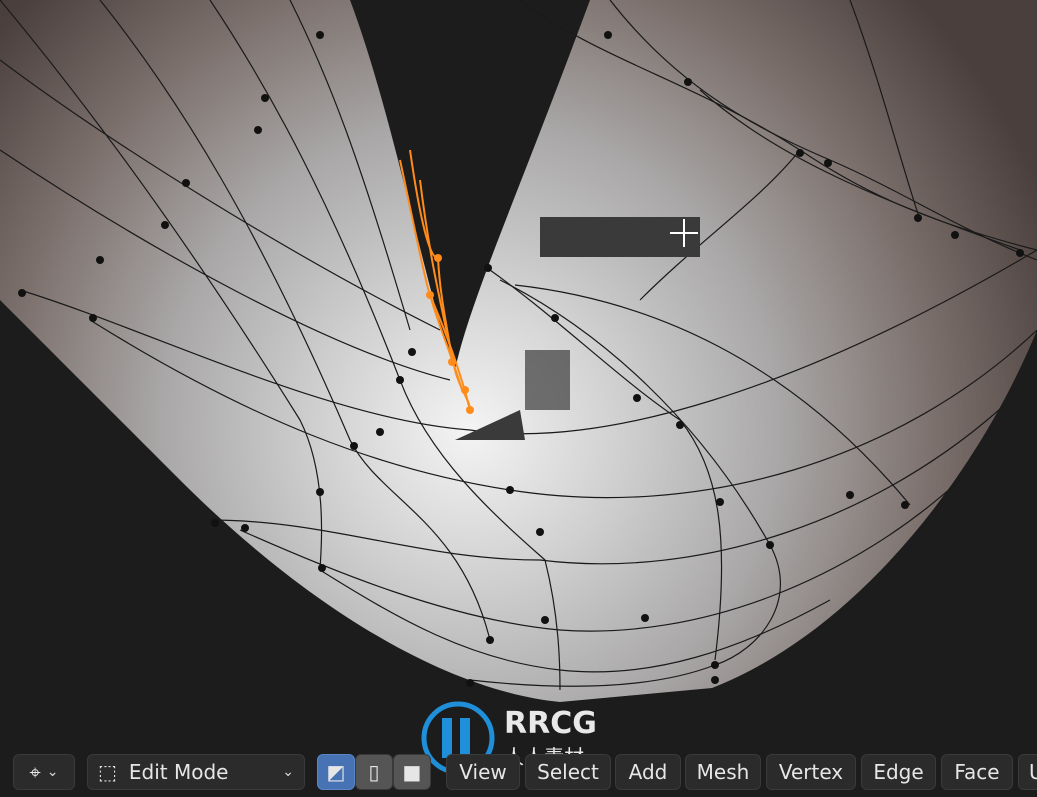 This screenshot has height=797, width=1037. I want to click on menu-uv: U, so click(1027, 772).